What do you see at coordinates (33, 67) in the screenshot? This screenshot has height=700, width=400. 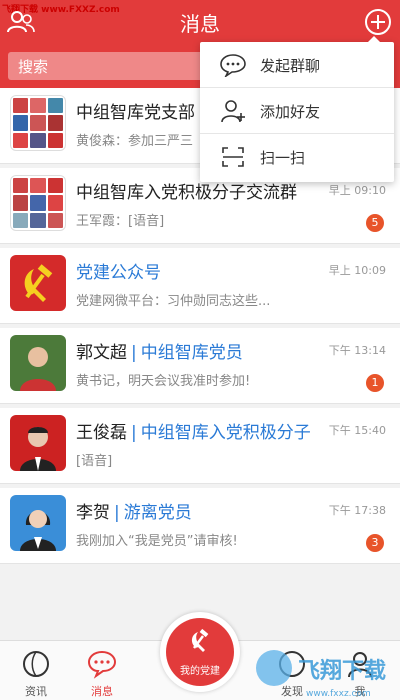 I see `search-placeholder: 搜索` at bounding box center [33, 67].